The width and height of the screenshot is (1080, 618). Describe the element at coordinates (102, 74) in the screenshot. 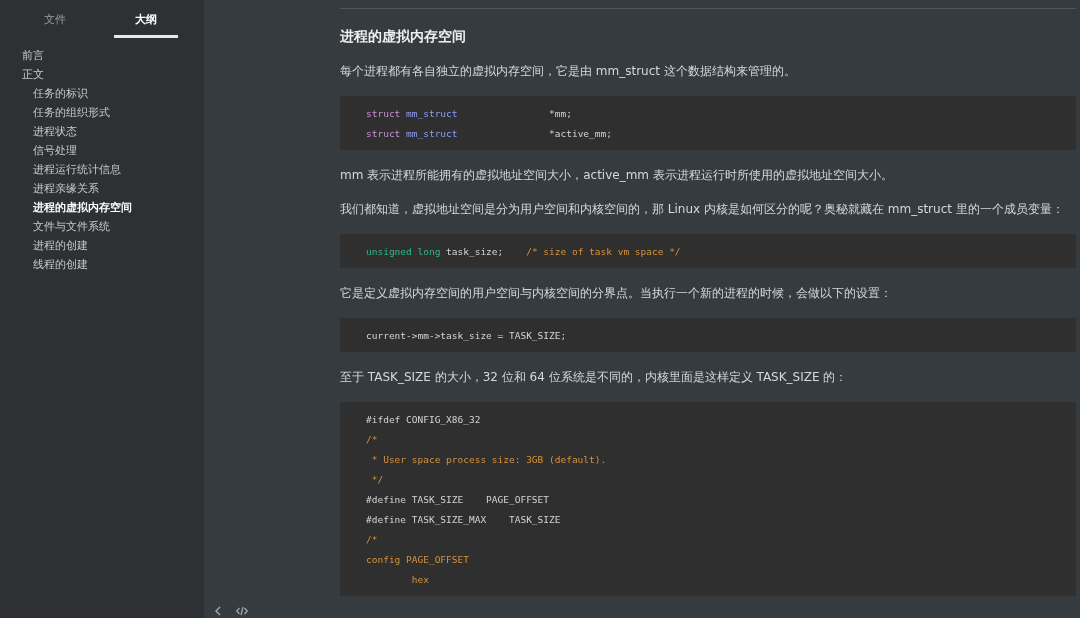

I see `outline-item: 正文` at that location.